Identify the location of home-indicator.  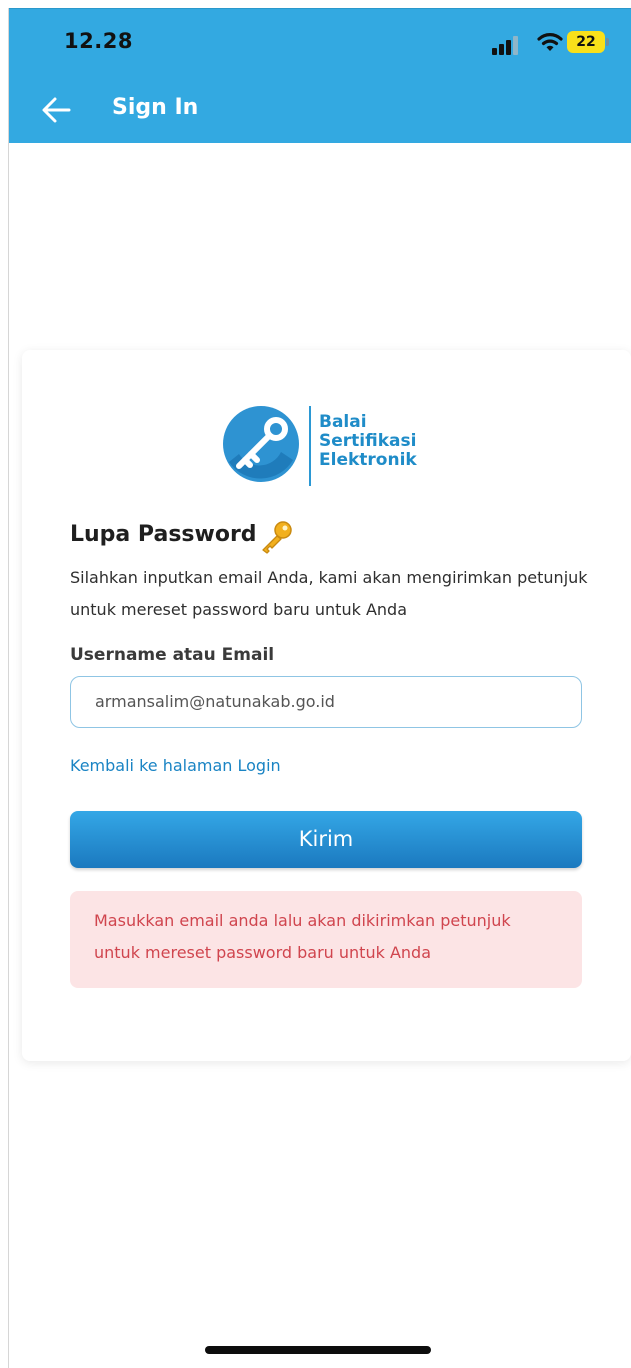
(318, 1350).